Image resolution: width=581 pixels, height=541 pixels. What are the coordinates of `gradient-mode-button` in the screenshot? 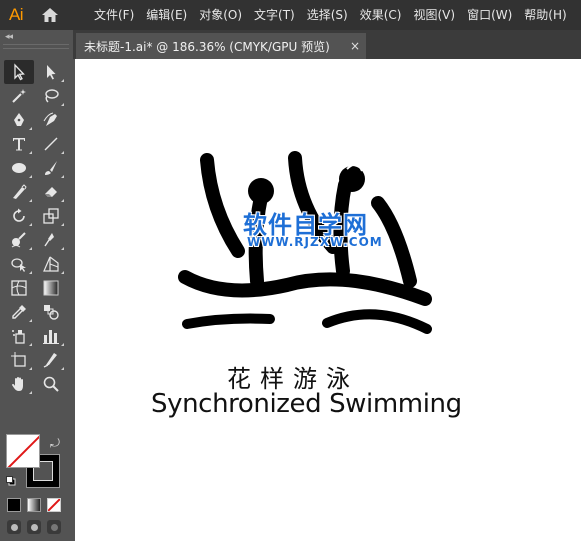 It's located at (34, 505).